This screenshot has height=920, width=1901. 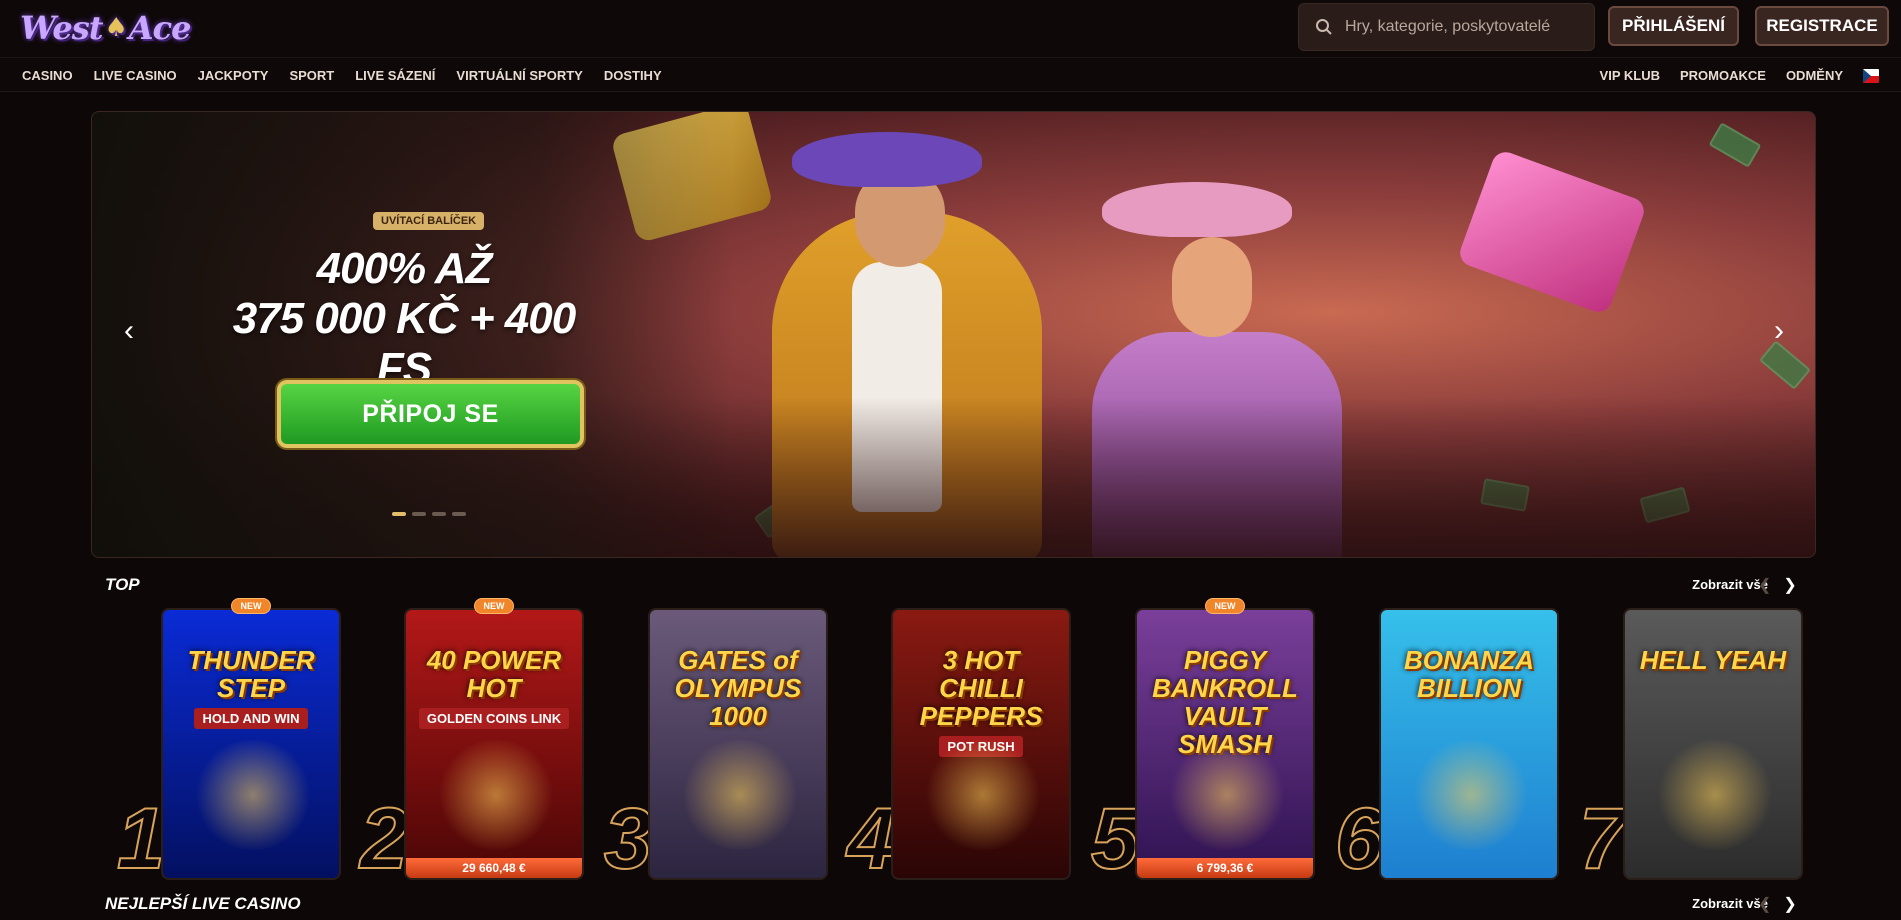 I want to click on game-tile: 5PIGGY BANKROLL VAULT SMASH6 799,36 €NEW, so click(x=1202, y=740).